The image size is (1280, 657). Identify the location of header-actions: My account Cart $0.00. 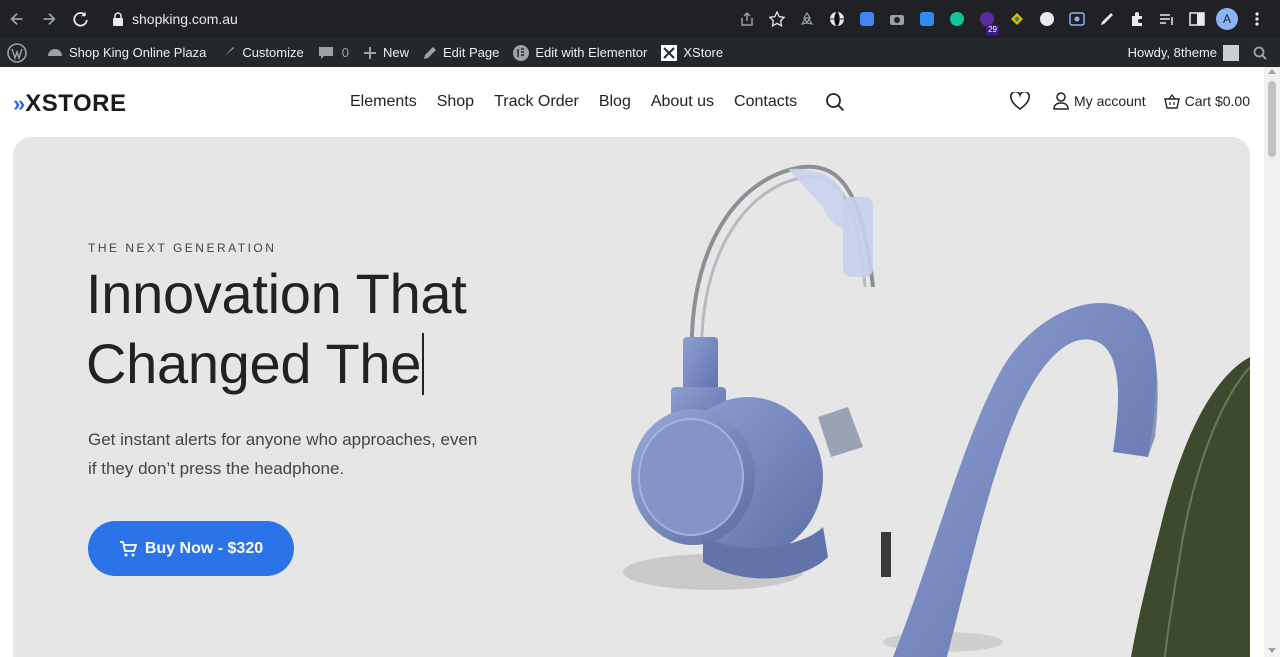
(1121, 101).